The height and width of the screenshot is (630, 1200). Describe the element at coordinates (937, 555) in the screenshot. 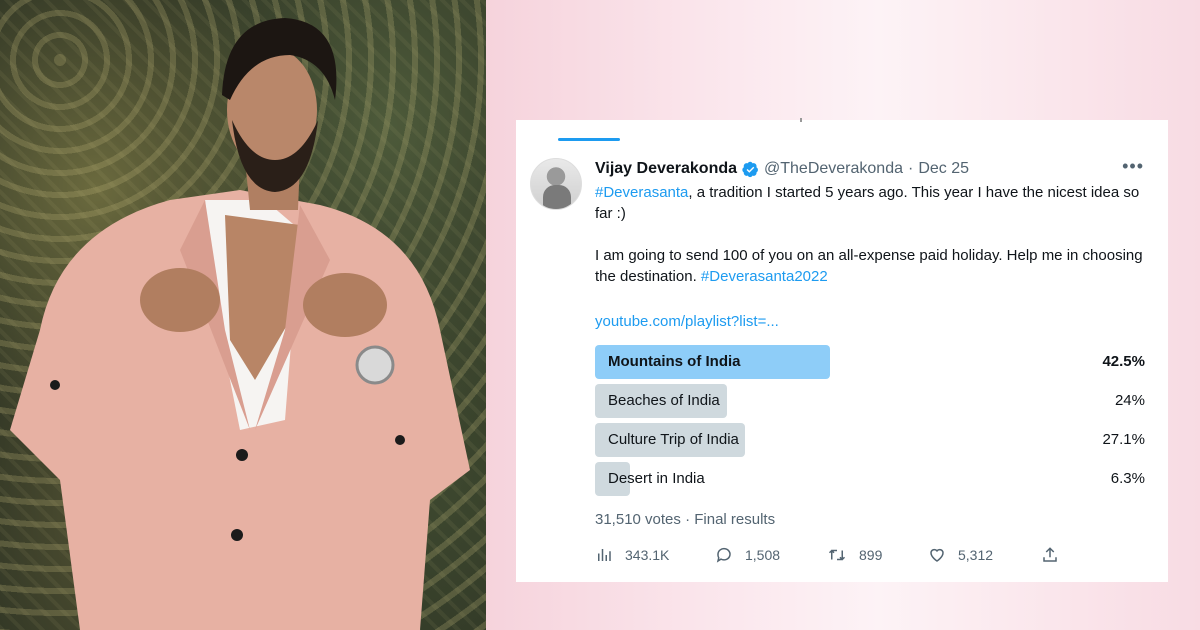

I see `like-icon` at that location.